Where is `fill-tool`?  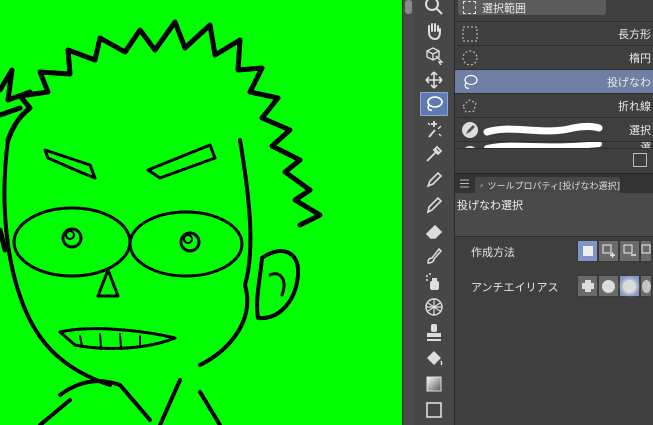 fill-tool is located at coordinates (434, 359).